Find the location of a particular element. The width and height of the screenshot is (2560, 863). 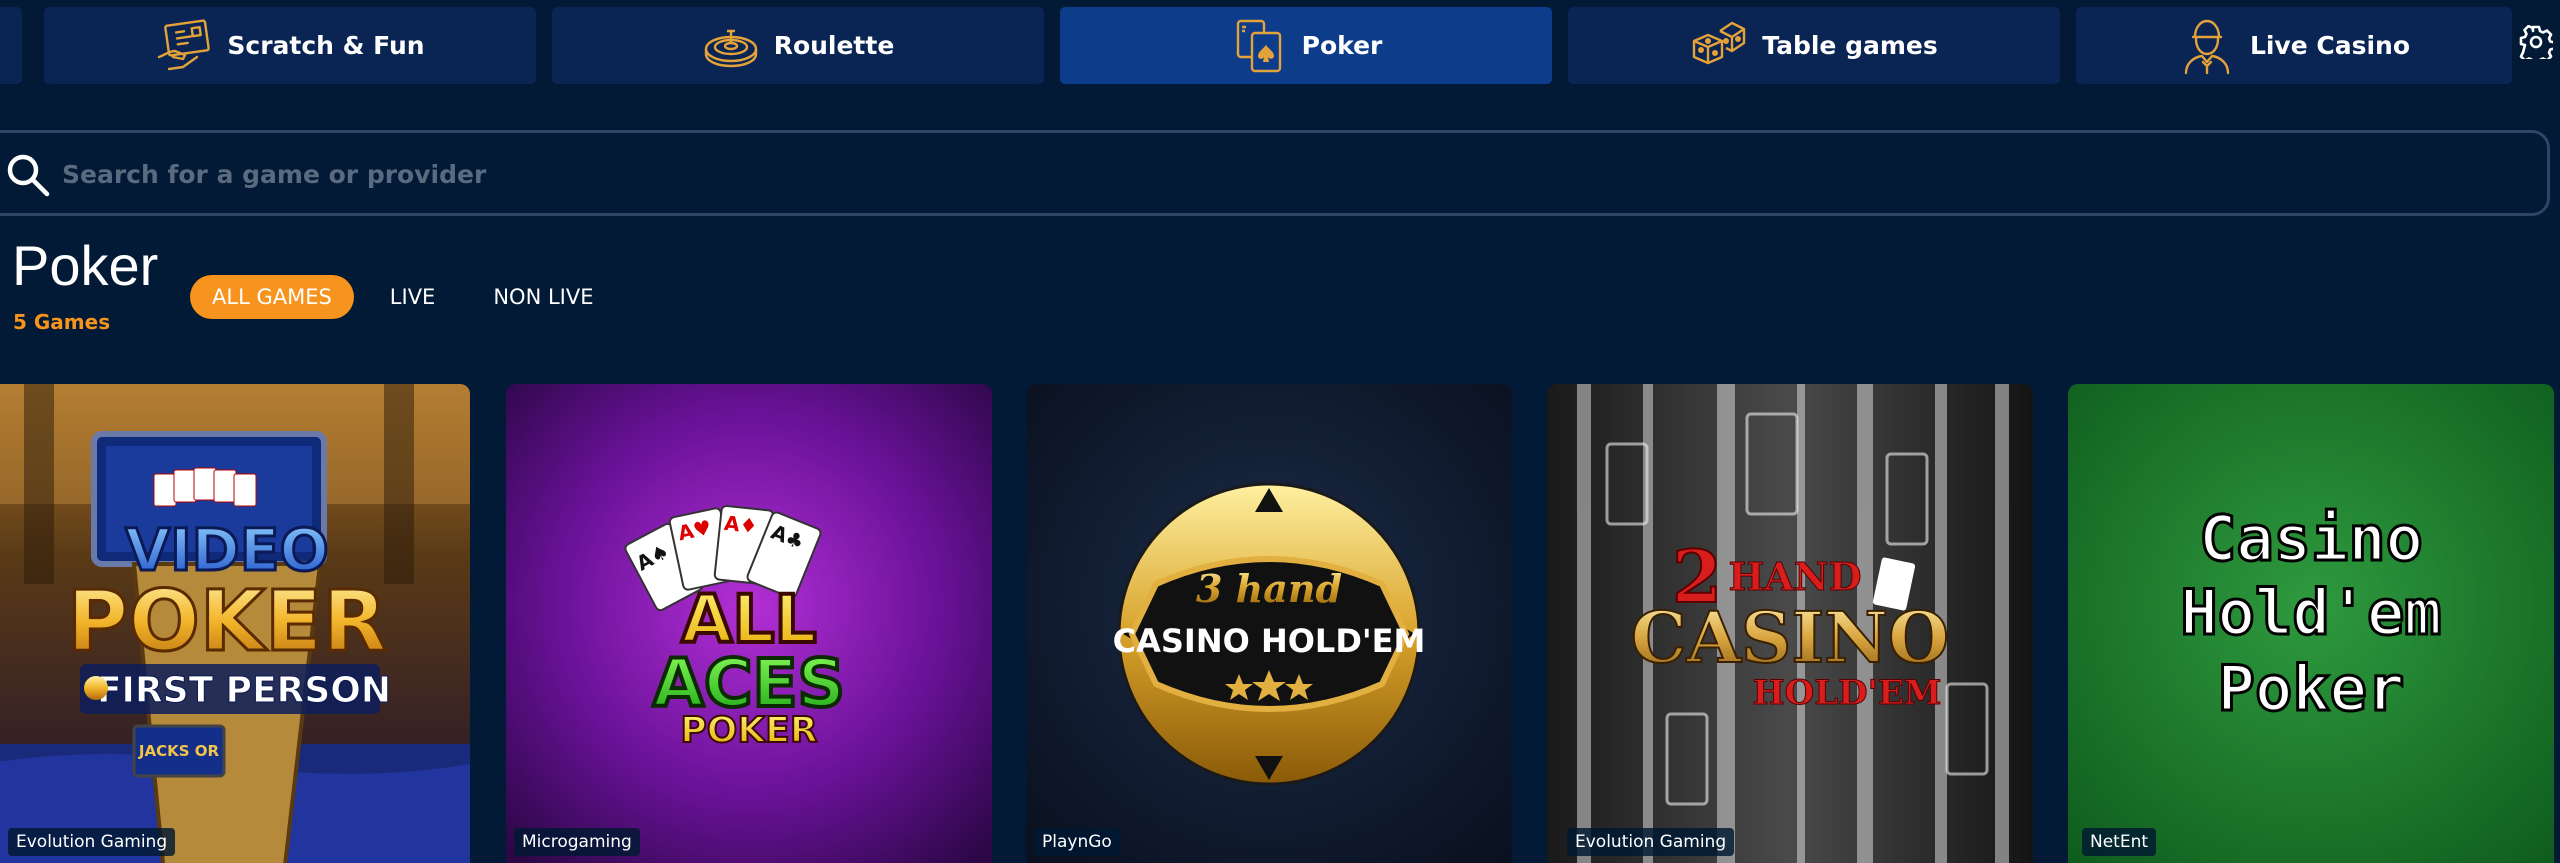

provider-badge: Microgaming is located at coordinates (577, 842).